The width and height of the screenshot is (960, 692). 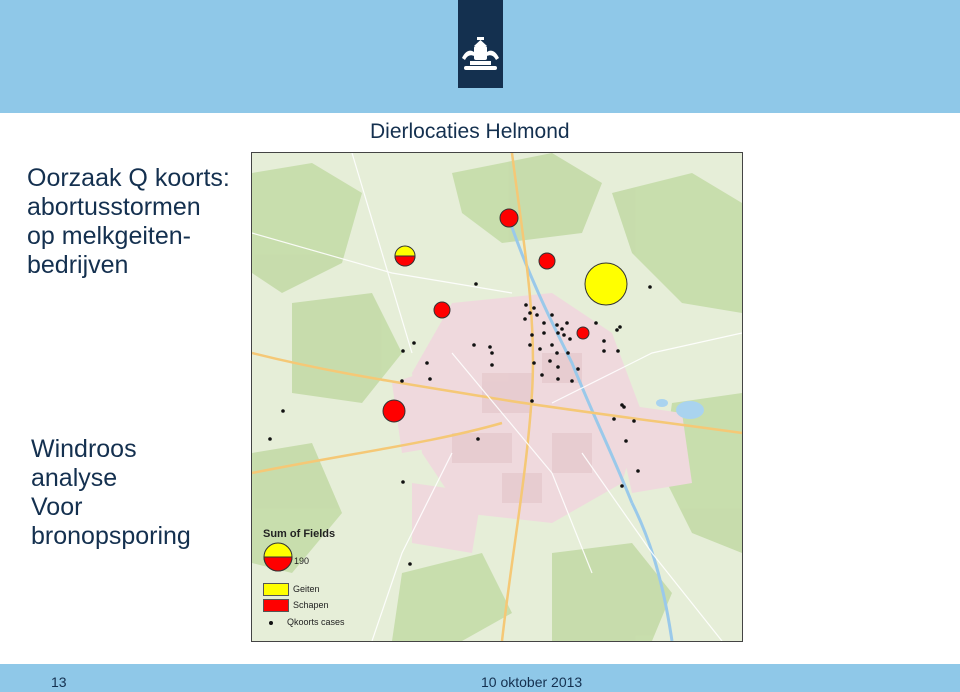 I want to click on red-swatch-icon, so click(x=276, y=605).